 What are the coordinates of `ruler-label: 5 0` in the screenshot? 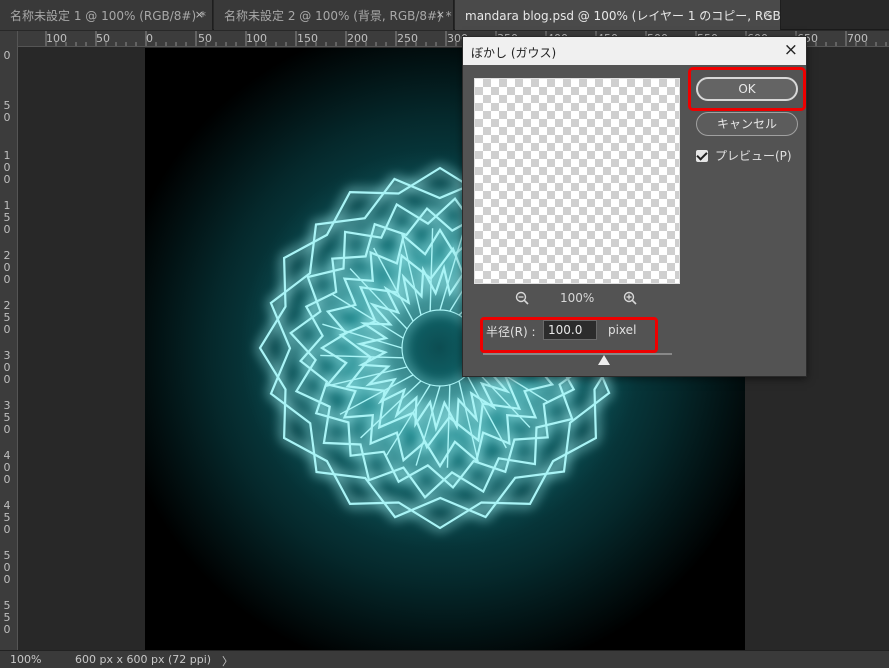 It's located at (7, 111).